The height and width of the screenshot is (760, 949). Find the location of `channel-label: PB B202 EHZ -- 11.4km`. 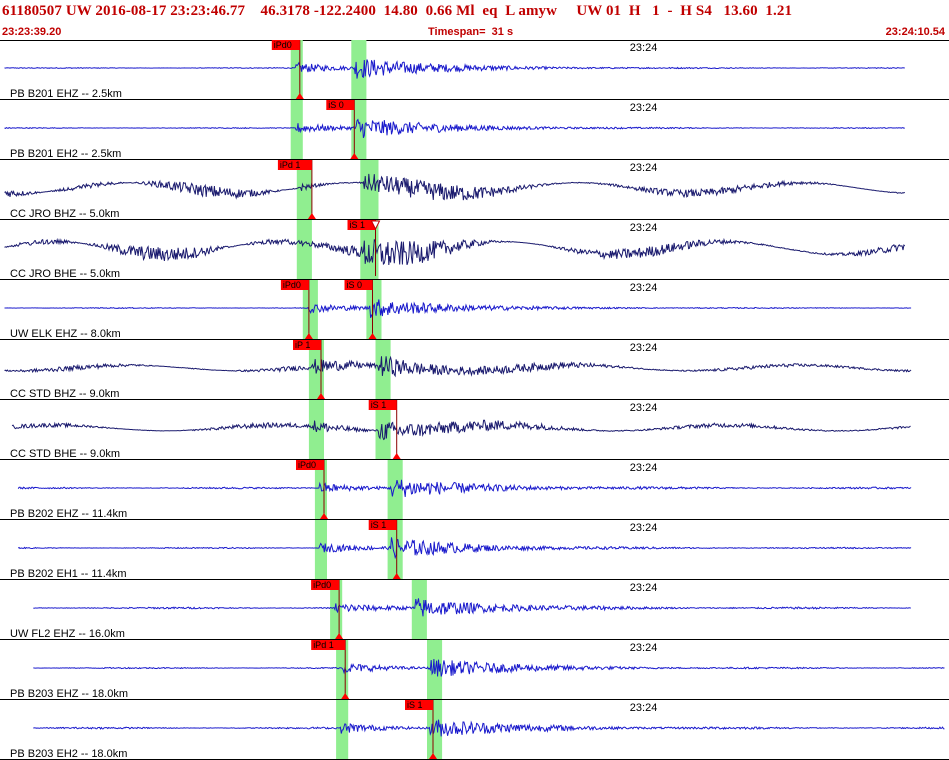

channel-label: PB B202 EHZ -- 11.4km is located at coordinates (68, 514).